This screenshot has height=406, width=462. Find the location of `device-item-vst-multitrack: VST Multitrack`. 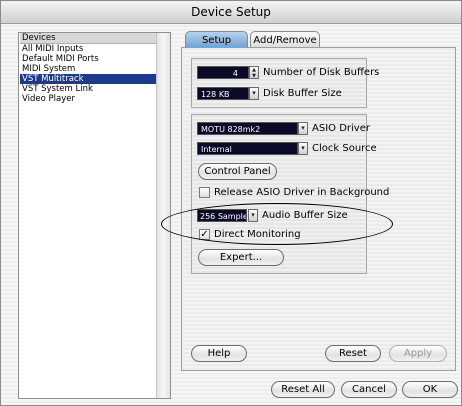

device-item-vst-multitrack: VST Multitrack is located at coordinates (88, 79).